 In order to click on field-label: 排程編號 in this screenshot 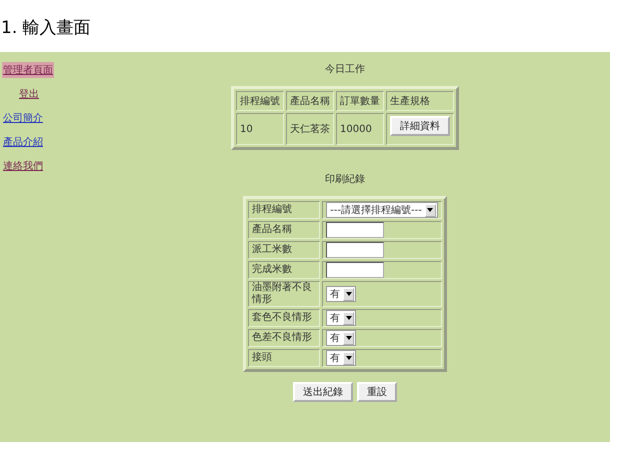, I will do `click(284, 210)`.